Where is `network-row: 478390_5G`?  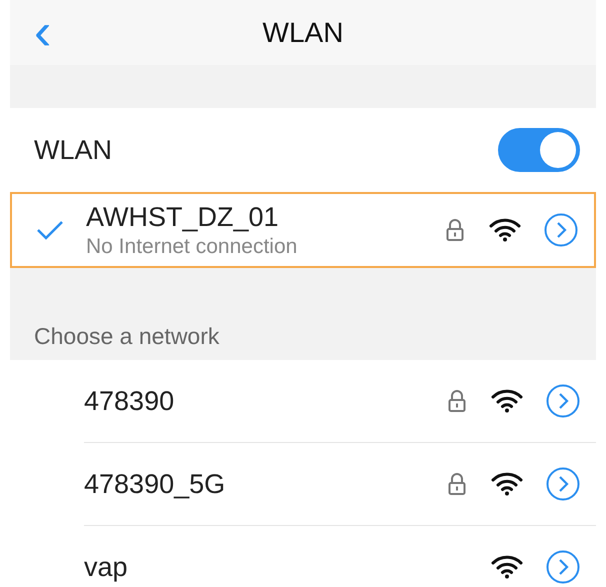 network-row: 478390_5G is located at coordinates (340, 484).